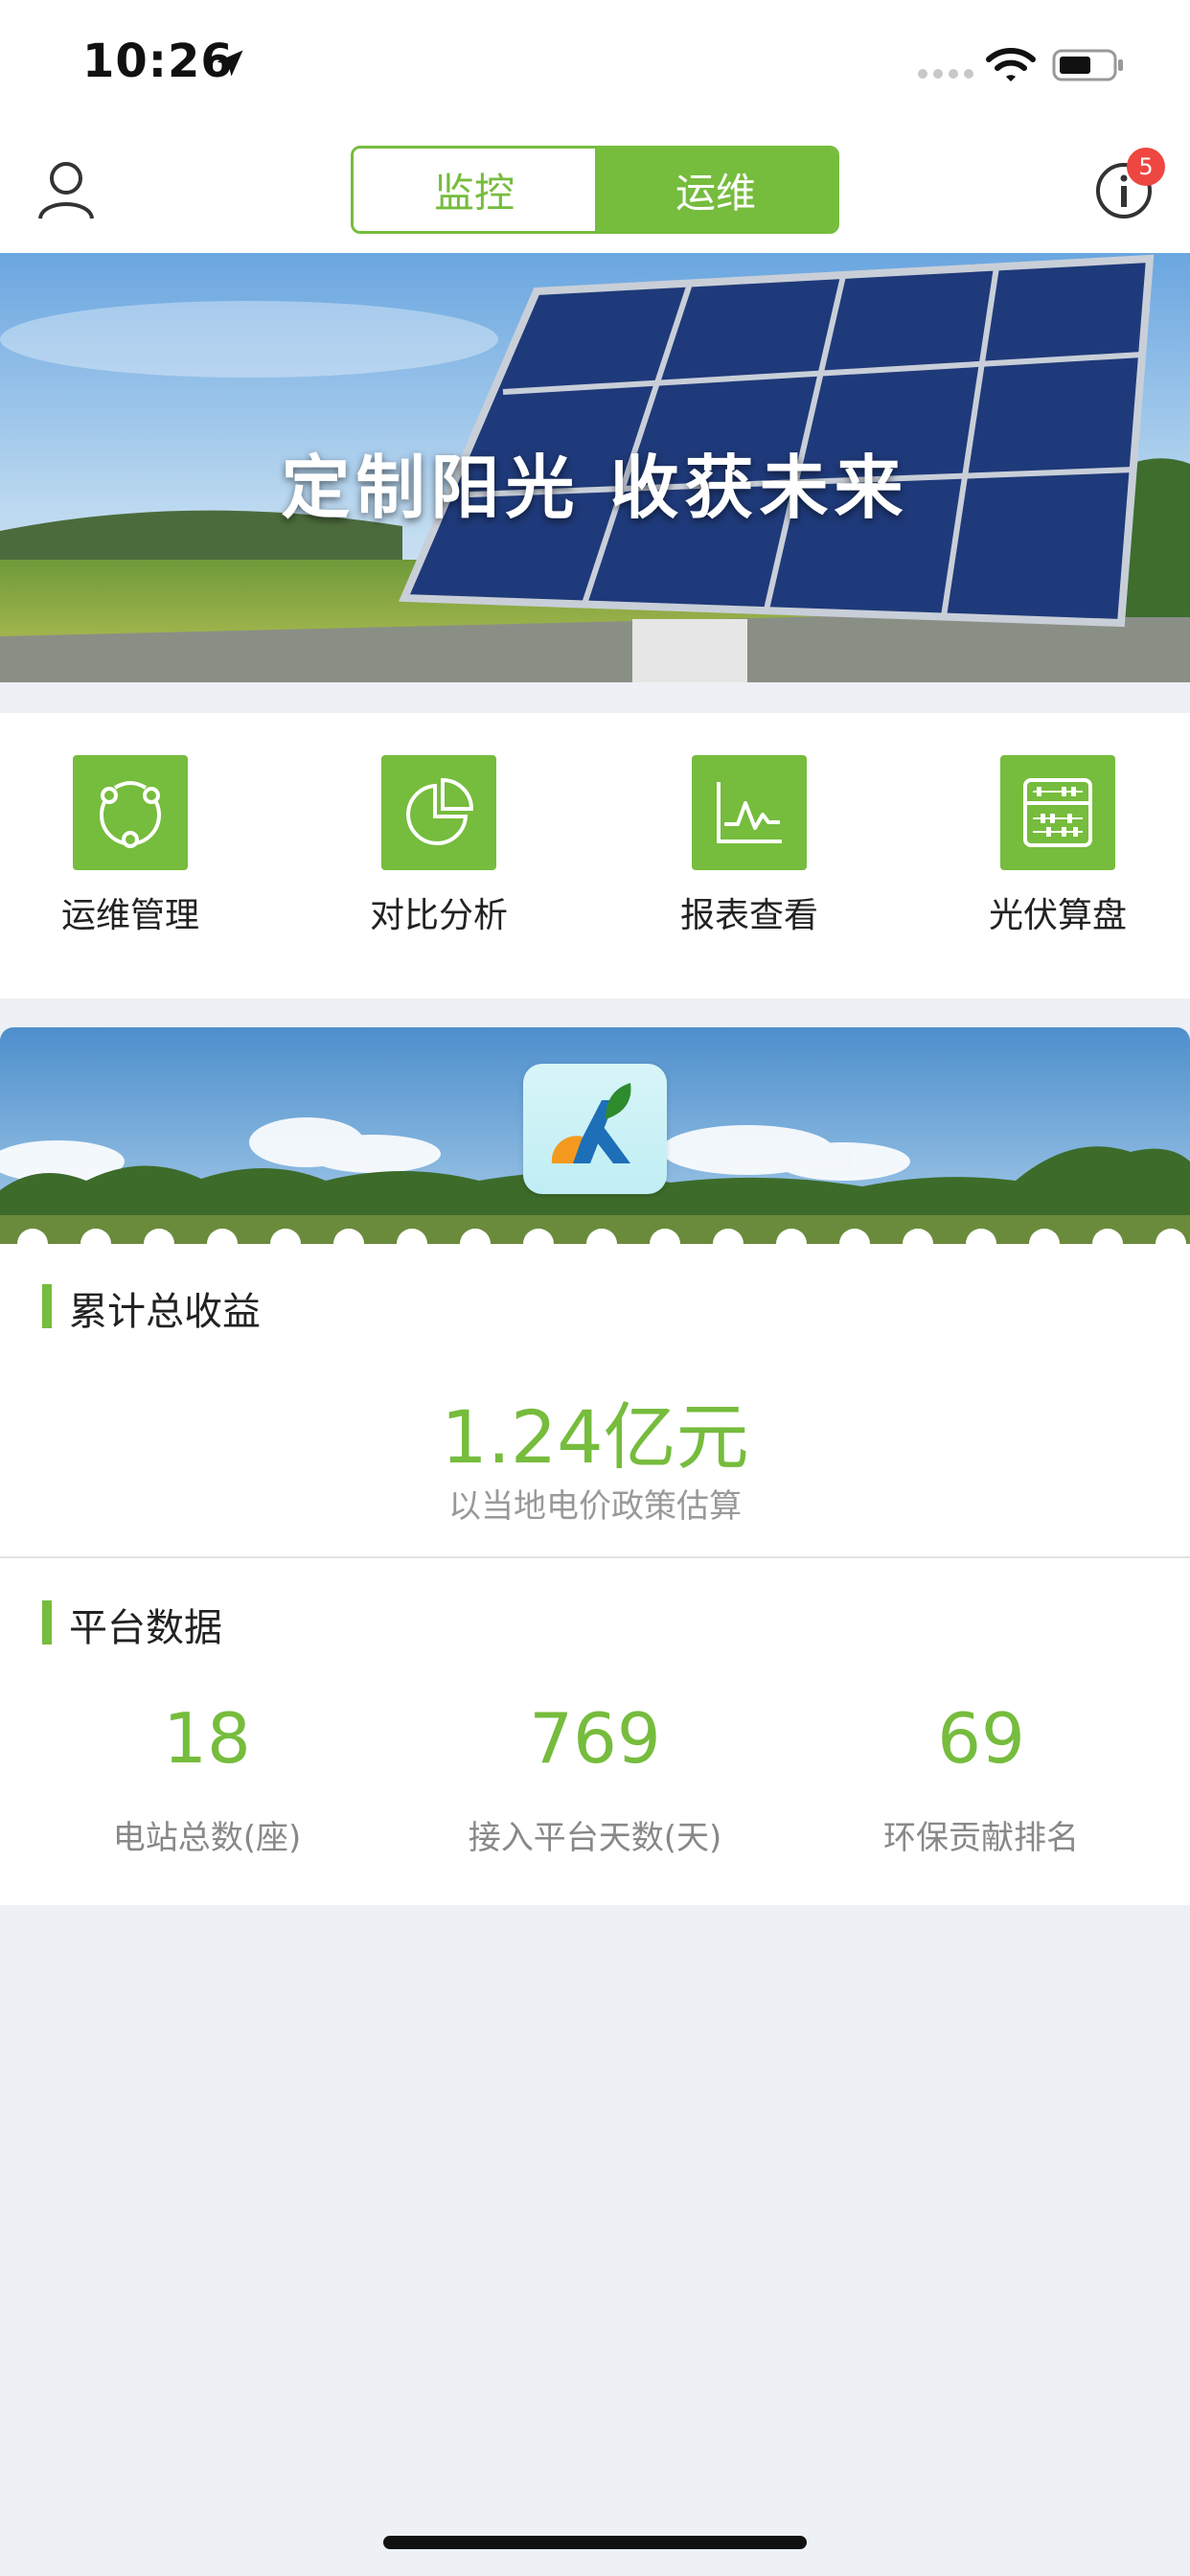 The height and width of the screenshot is (2576, 1190). Describe the element at coordinates (1146, 167) in the screenshot. I see `notification-badge: 5` at that location.